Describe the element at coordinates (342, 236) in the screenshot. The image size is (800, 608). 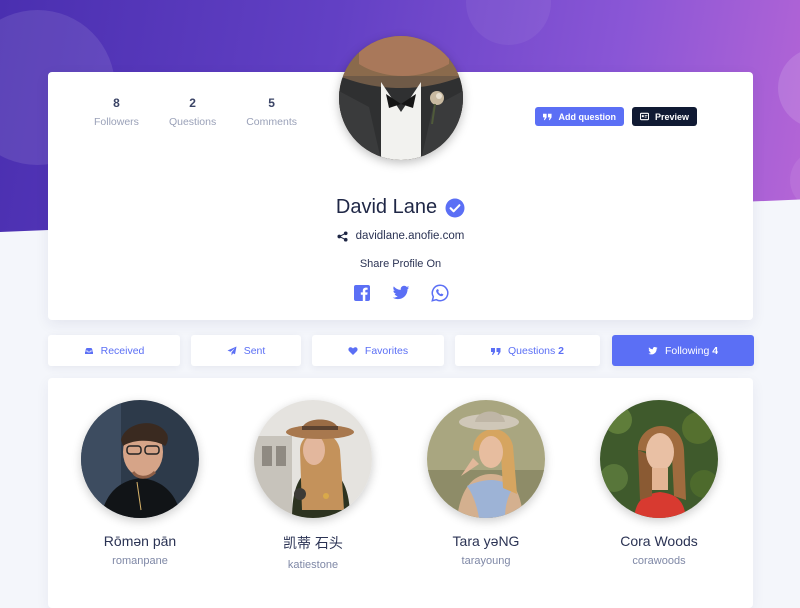
I see `share-icon` at that location.